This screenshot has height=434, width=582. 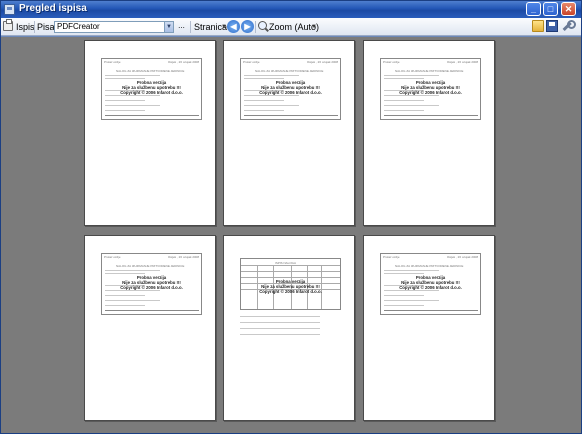 I want to click on settings-wrench-icon, so click(x=568, y=26).